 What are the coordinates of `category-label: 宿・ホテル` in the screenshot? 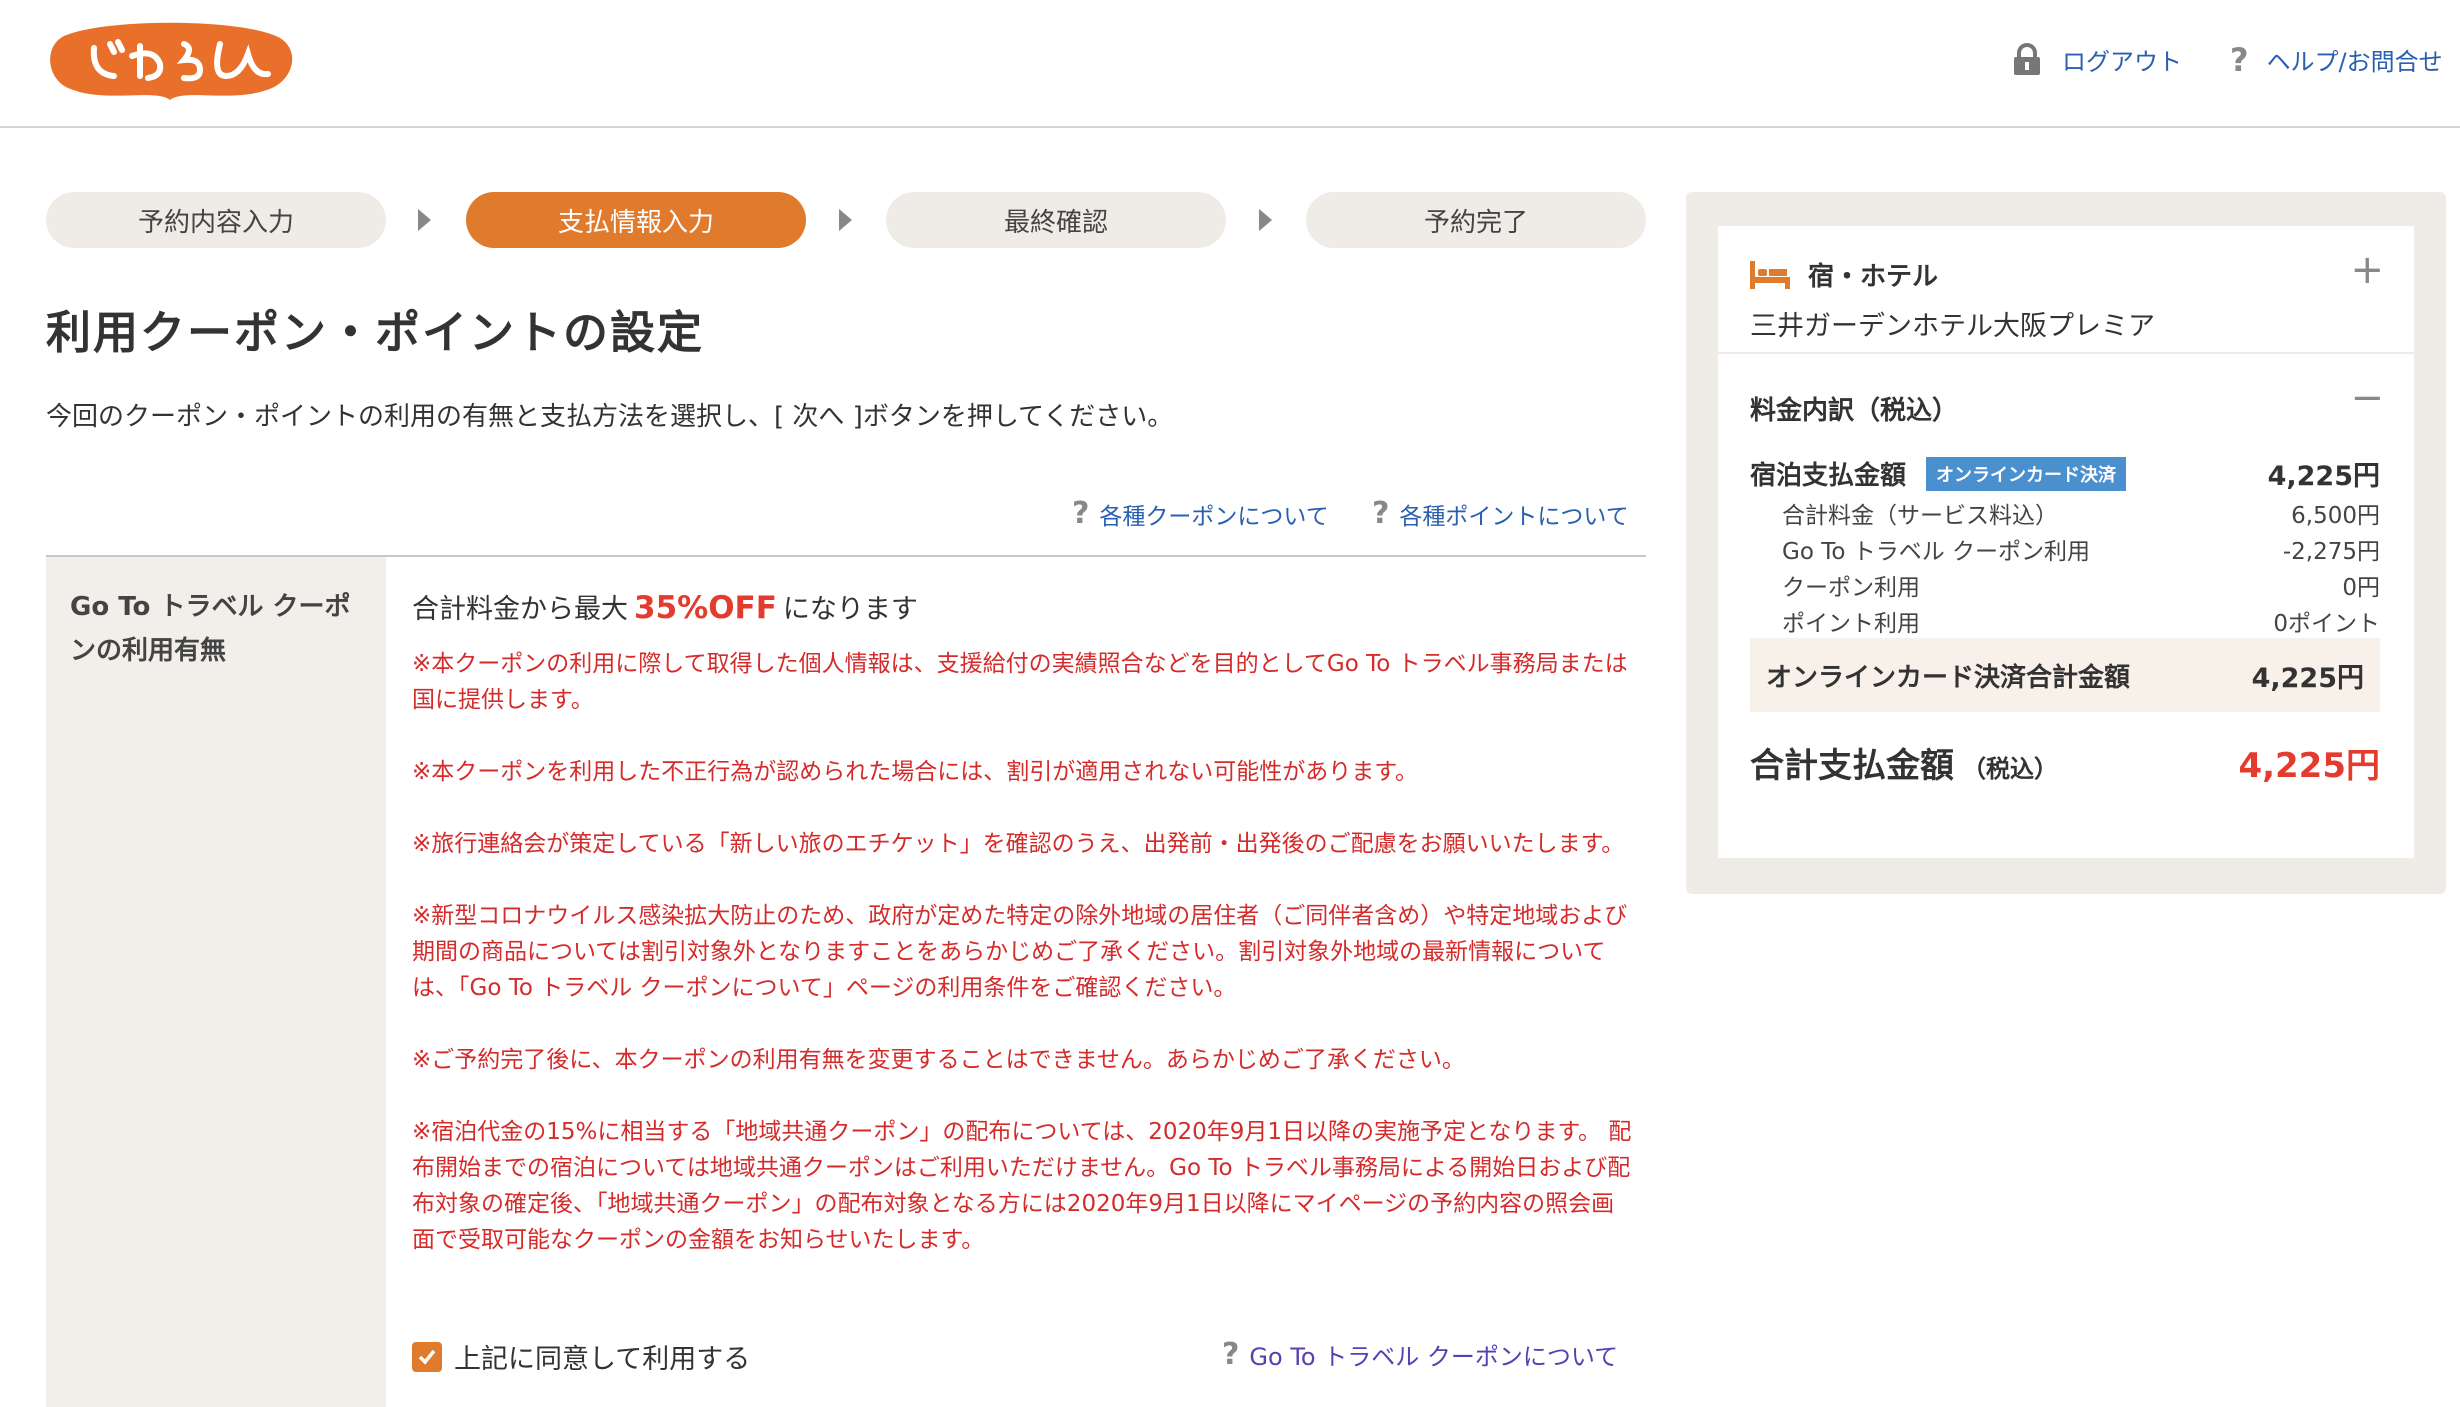 It's located at (1873, 277).